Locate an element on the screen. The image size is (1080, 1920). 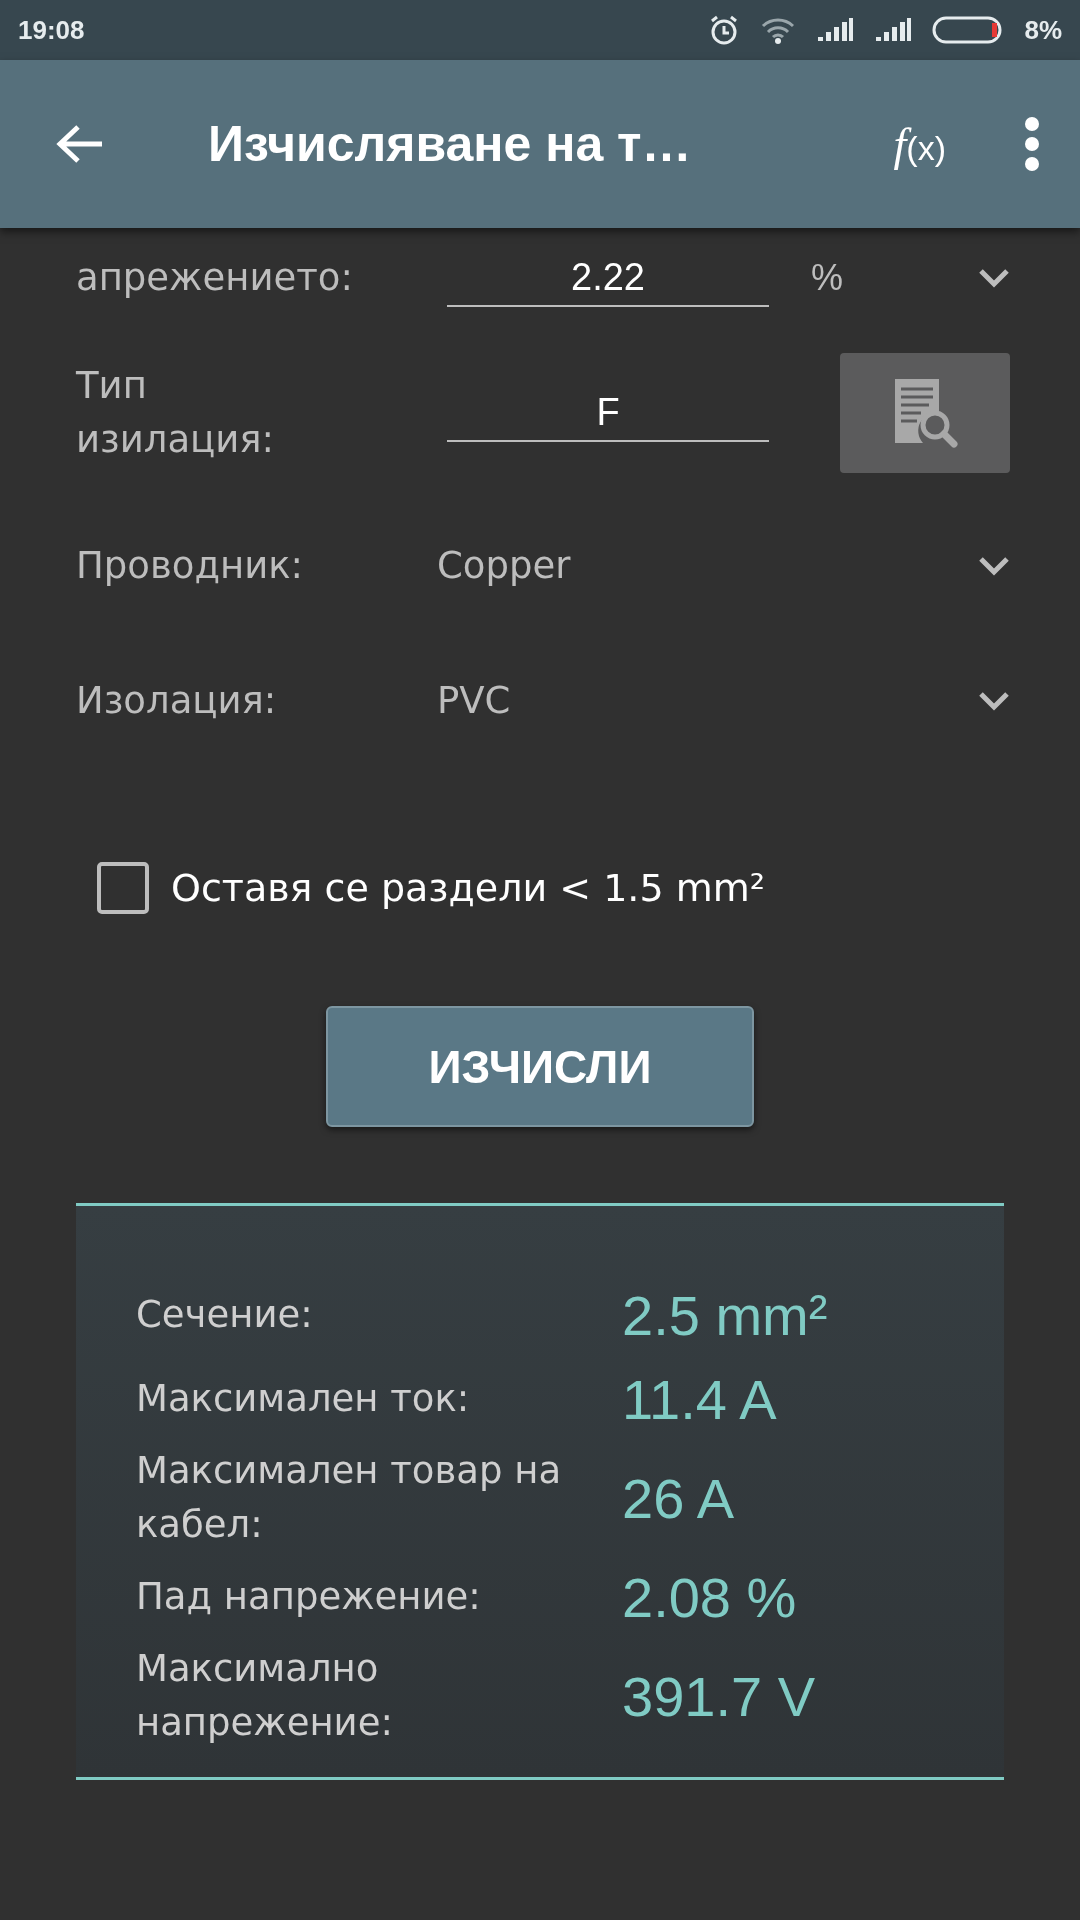
lookup-button is located at coordinates (925, 413).